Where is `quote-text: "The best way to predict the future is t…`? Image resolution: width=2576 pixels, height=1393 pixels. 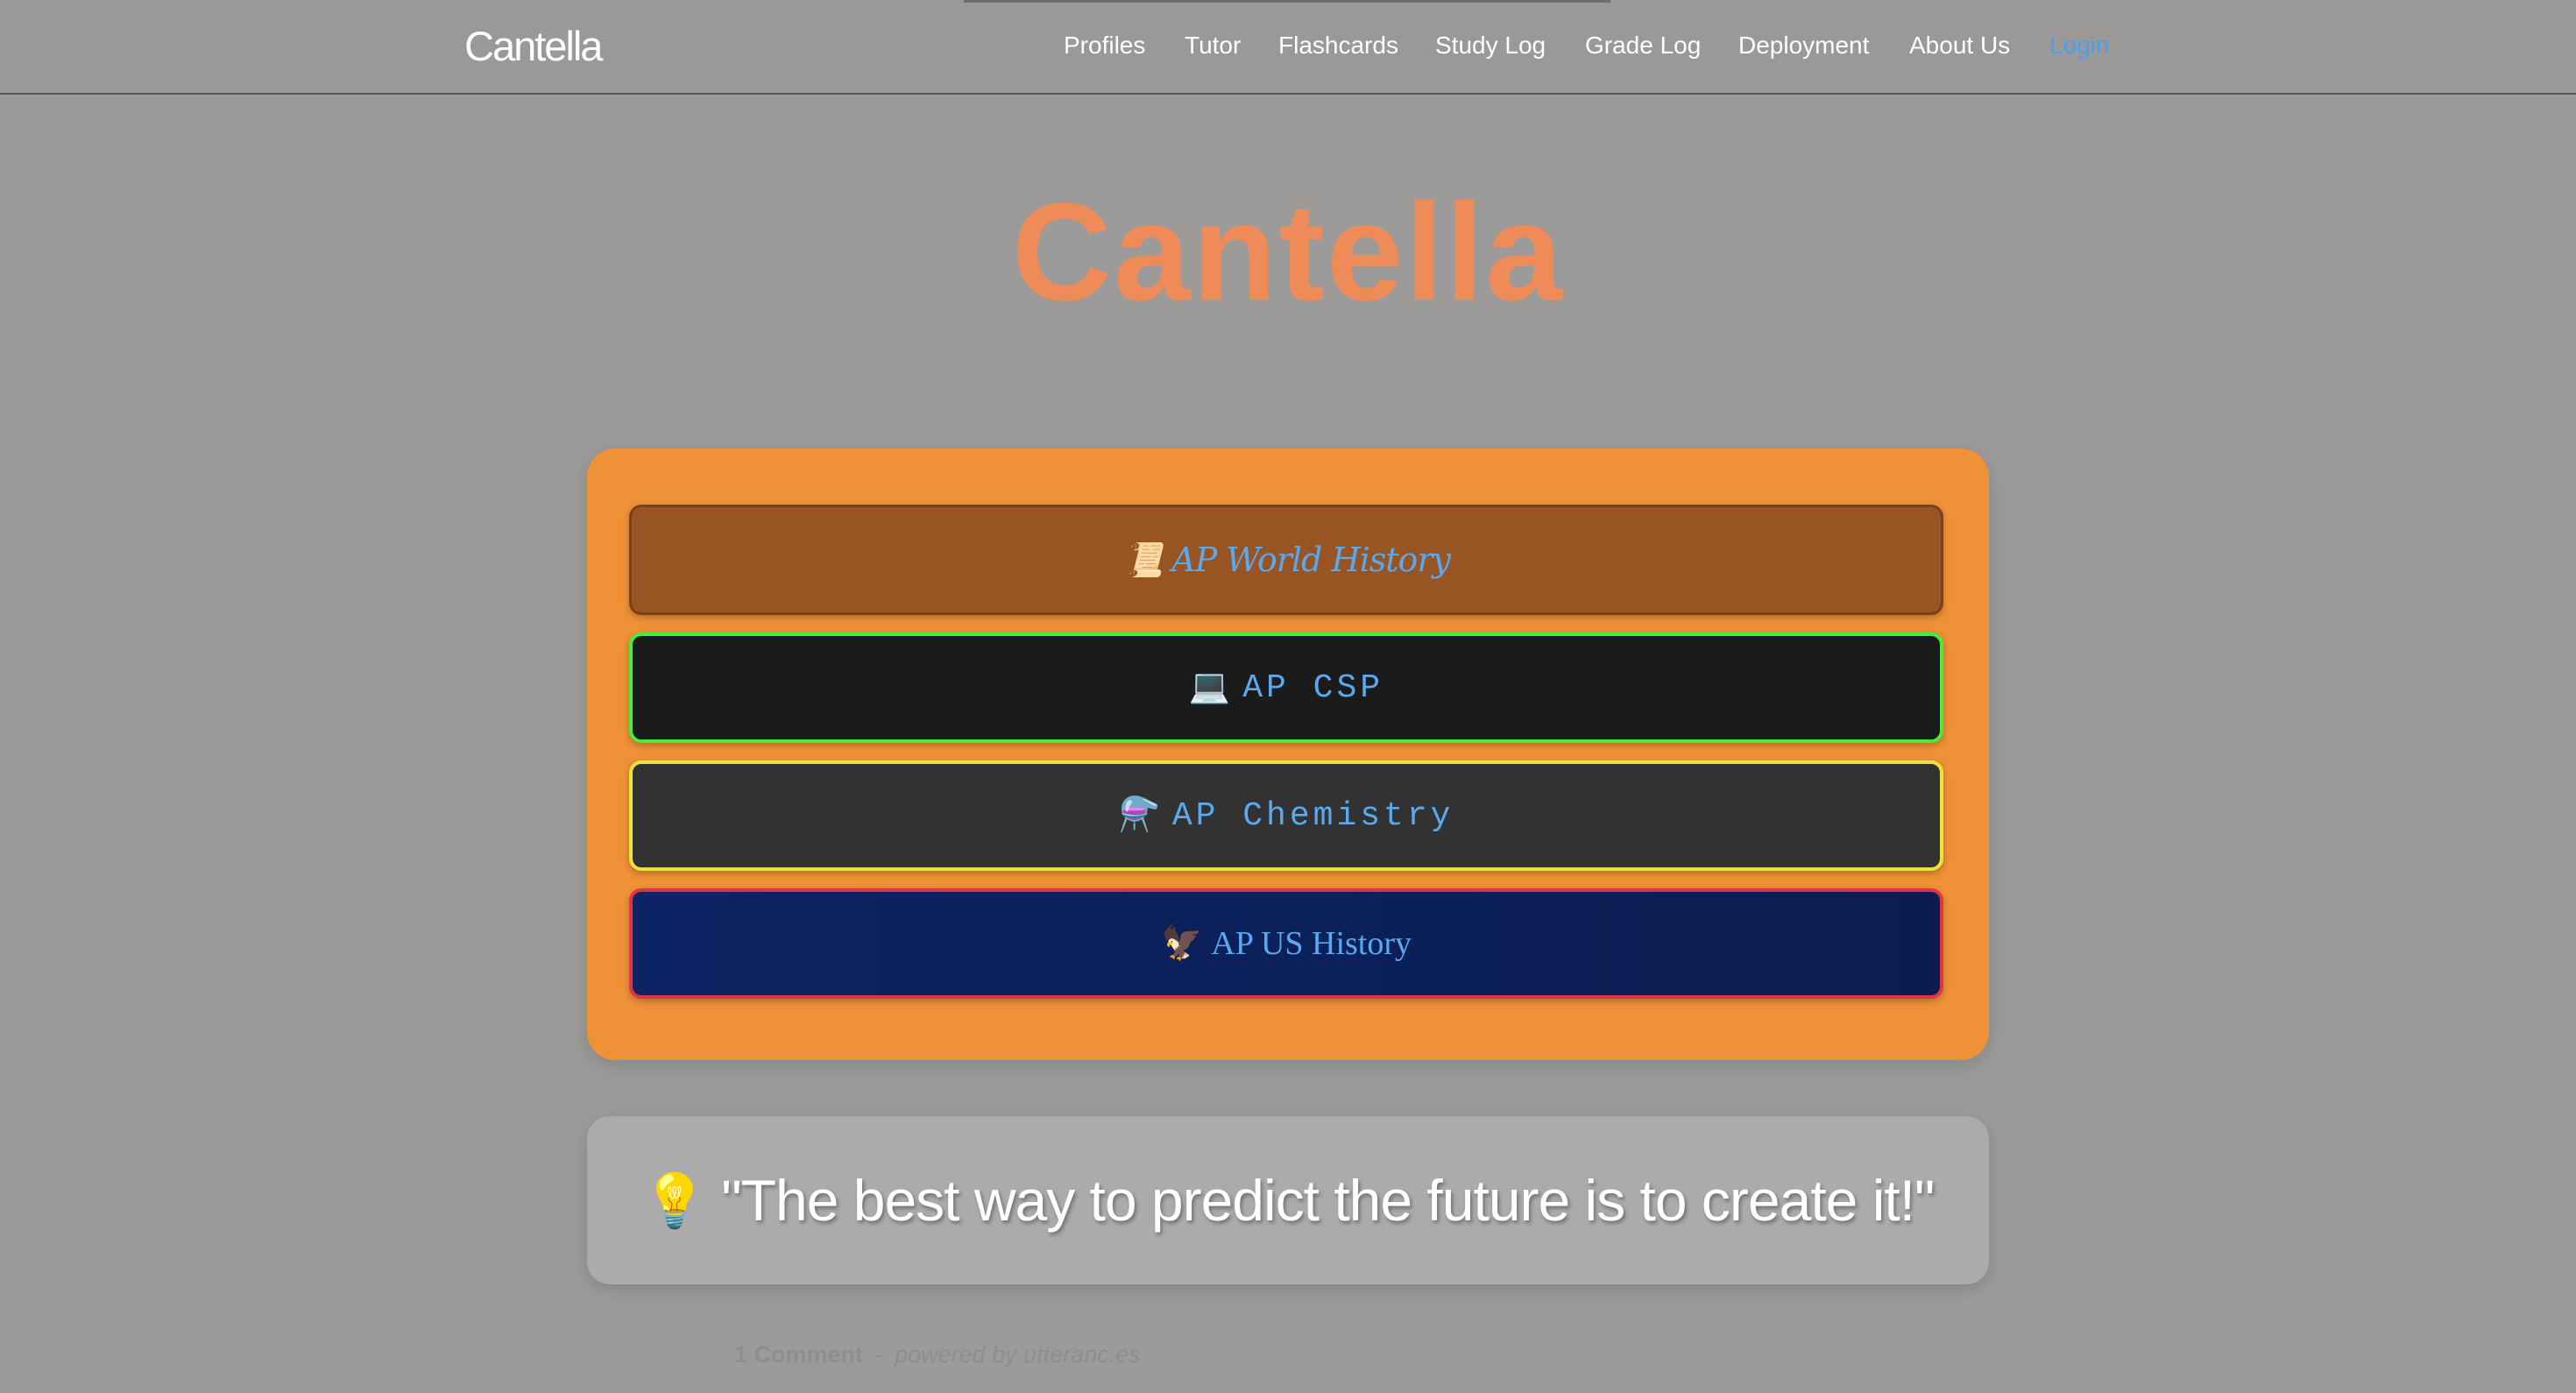
quote-text: "The best way to predict the future is t… is located at coordinates (1328, 1200).